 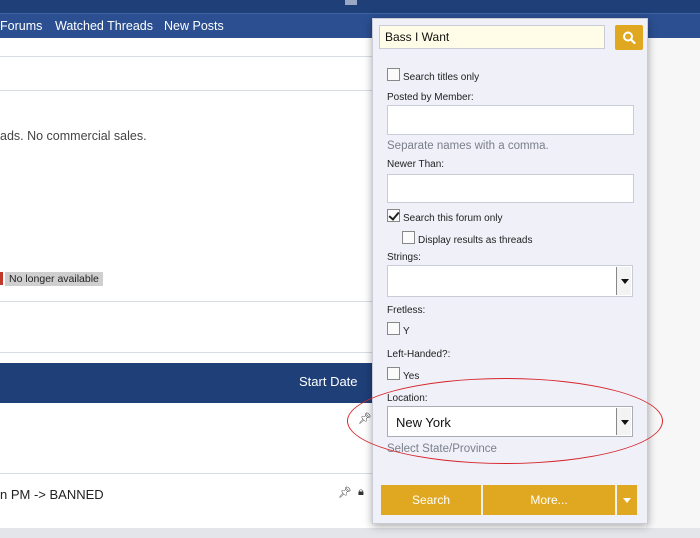 I want to click on nav-forums: Forums, so click(x=21, y=26).